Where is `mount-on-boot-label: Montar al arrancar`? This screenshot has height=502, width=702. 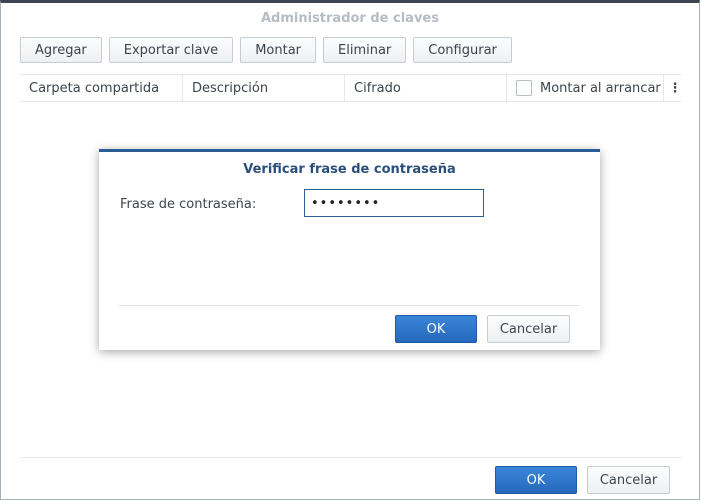 mount-on-boot-label: Montar al arrancar is located at coordinates (600, 88).